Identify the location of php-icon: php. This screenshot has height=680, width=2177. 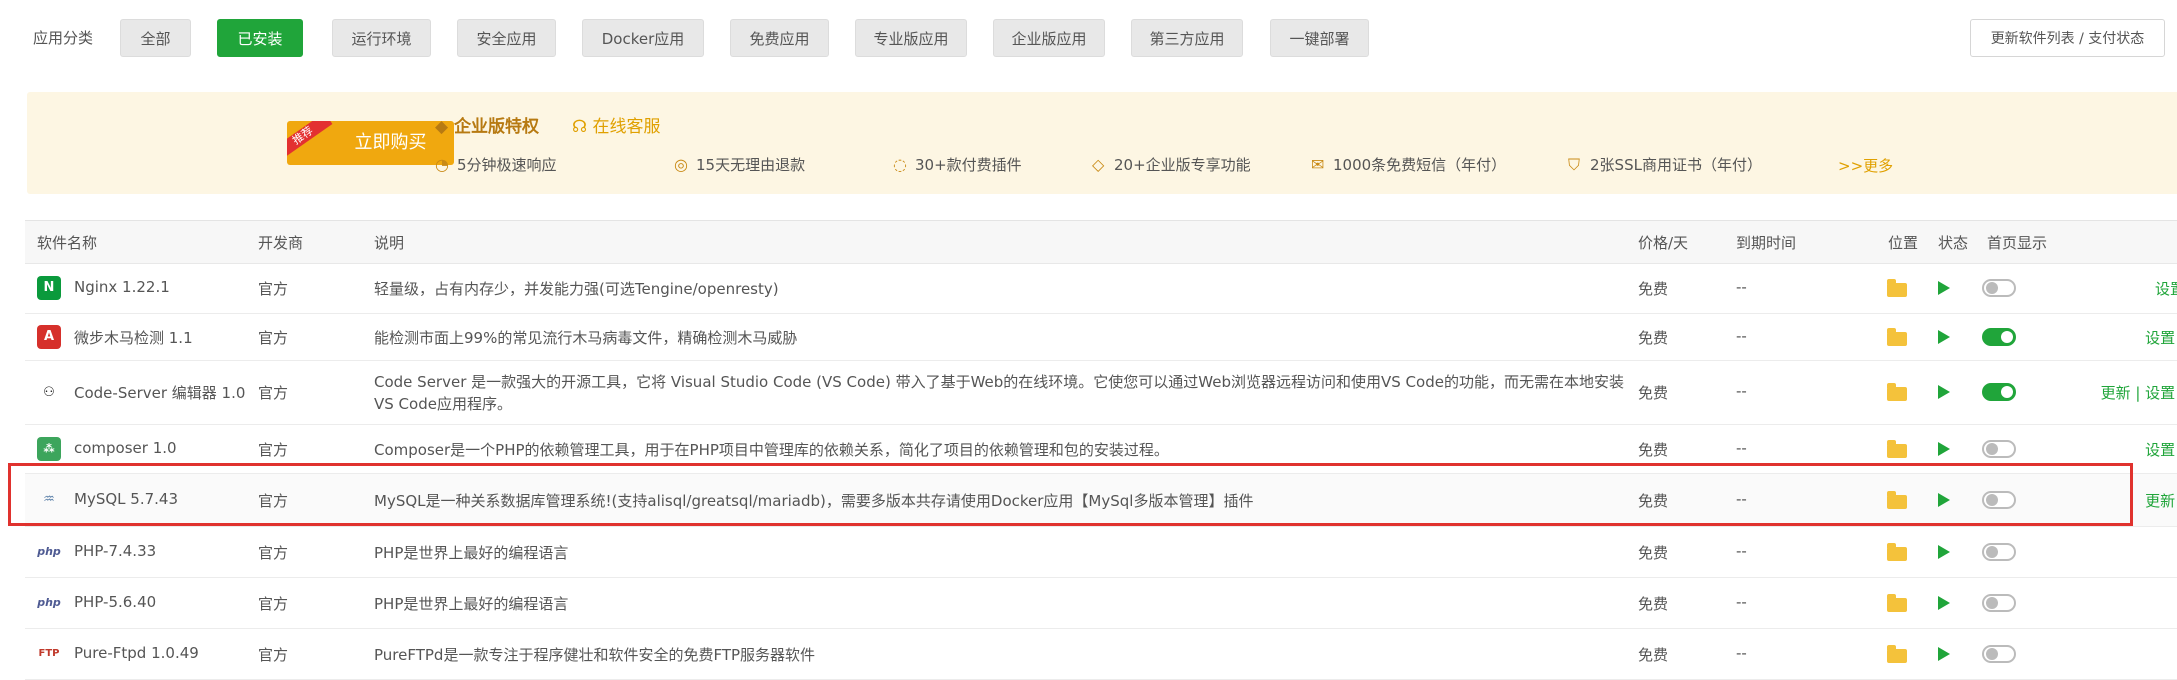
(49, 551).